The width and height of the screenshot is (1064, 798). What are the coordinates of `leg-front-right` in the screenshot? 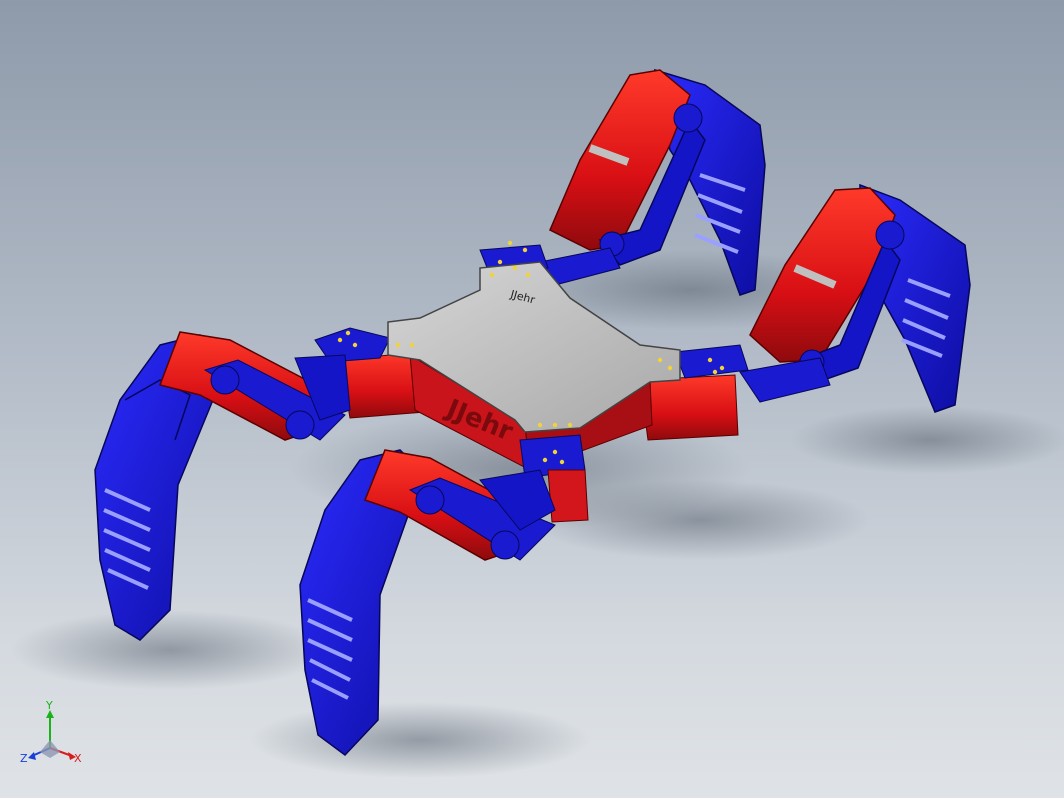 It's located at (855, 298).